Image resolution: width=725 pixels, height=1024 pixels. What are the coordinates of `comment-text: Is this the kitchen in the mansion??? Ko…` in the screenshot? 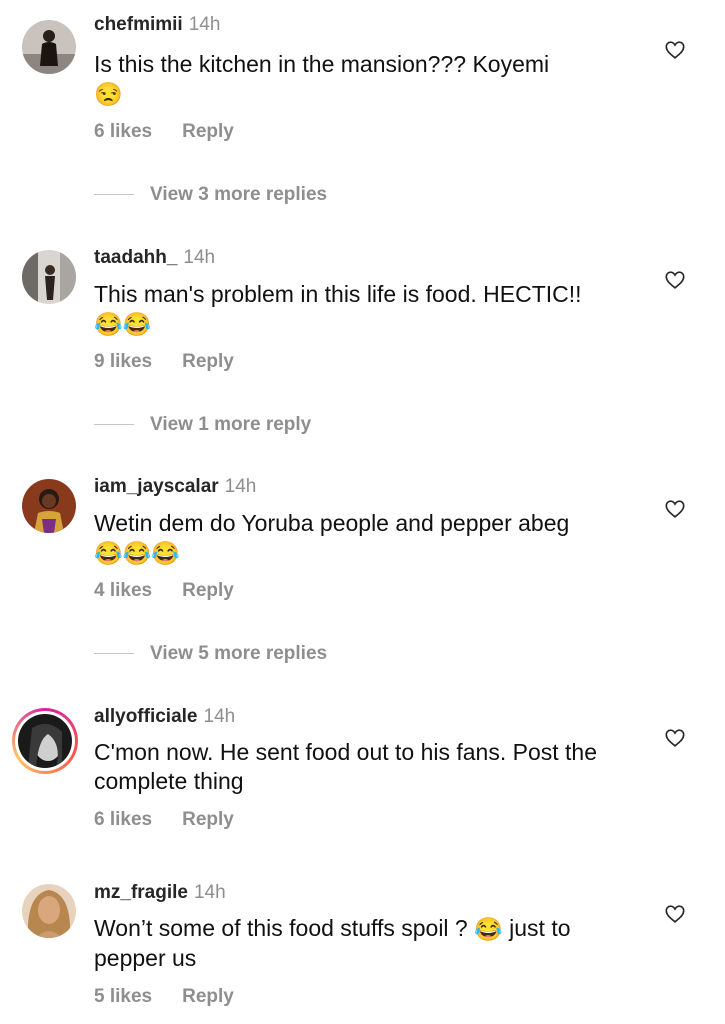 It's located at (364, 79).